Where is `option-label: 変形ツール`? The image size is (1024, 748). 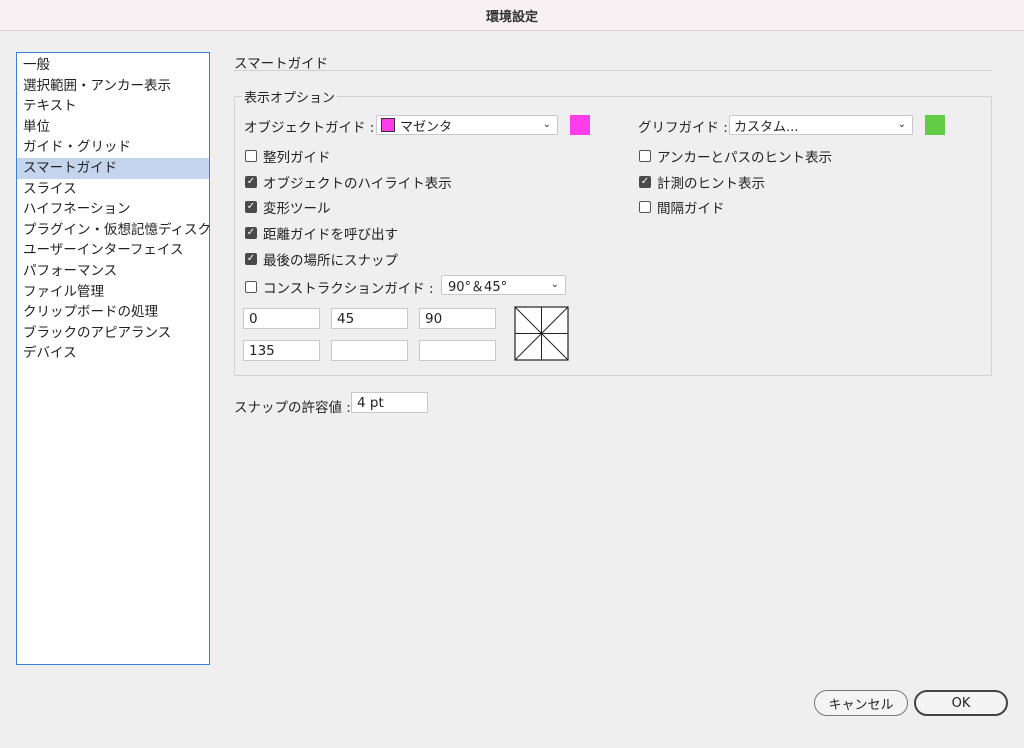 option-label: 変形ツール is located at coordinates (297, 209).